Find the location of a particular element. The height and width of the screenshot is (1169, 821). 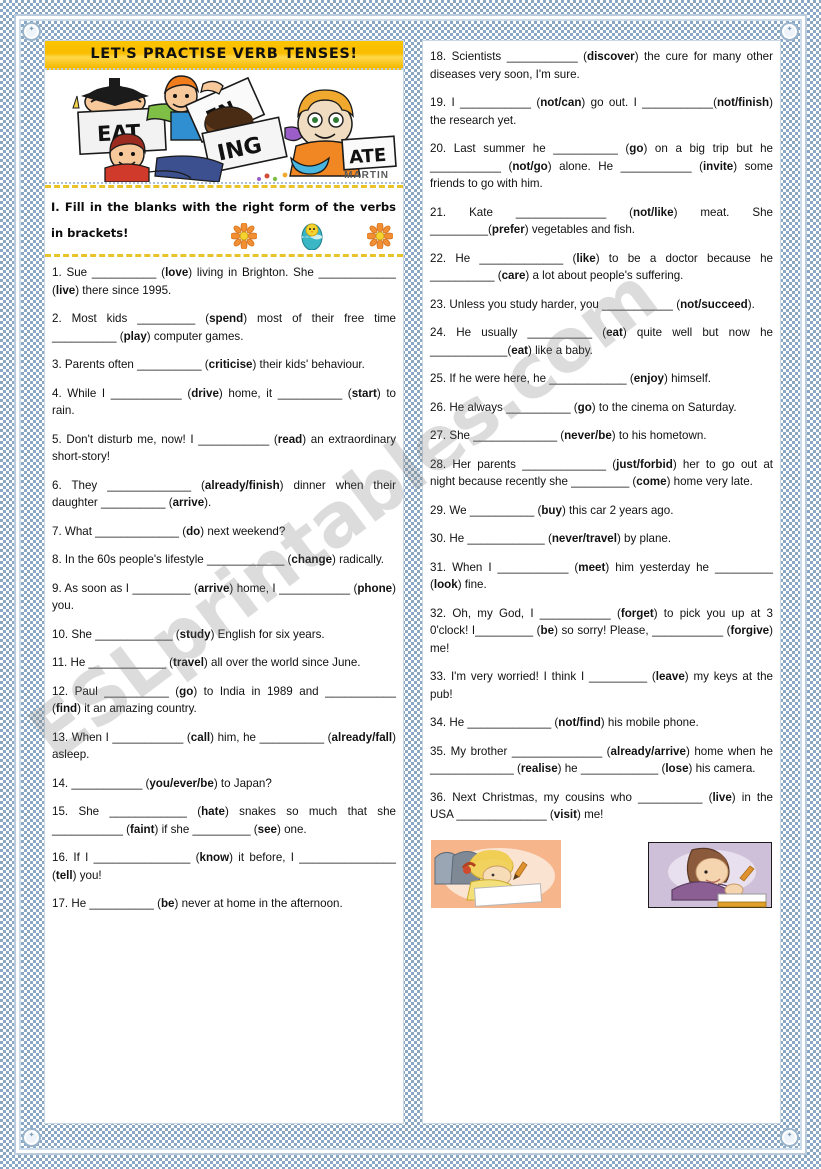

header-clipart: EAT EN is located at coordinates (224, 127).